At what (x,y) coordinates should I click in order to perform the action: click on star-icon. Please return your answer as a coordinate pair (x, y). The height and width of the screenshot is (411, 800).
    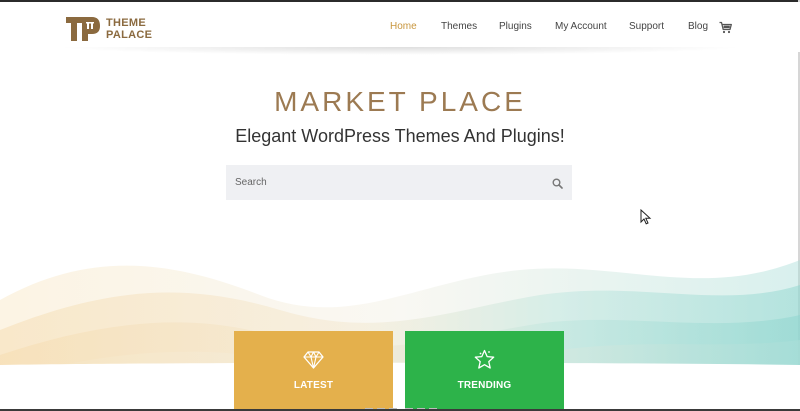
    Looking at the image, I should click on (484, 359).